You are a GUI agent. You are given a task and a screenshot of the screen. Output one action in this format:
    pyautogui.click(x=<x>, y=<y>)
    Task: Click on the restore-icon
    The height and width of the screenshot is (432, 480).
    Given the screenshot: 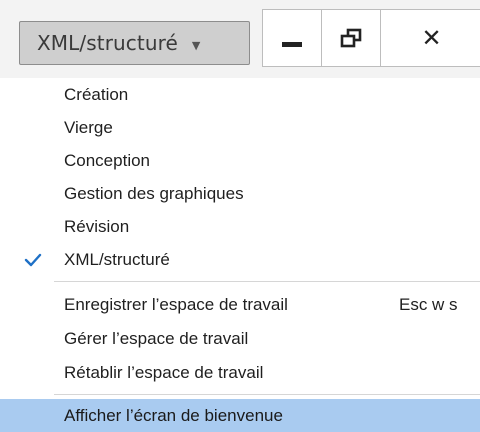 What is the action you would take?
    pyautogui.click(x=351, y=38)
    